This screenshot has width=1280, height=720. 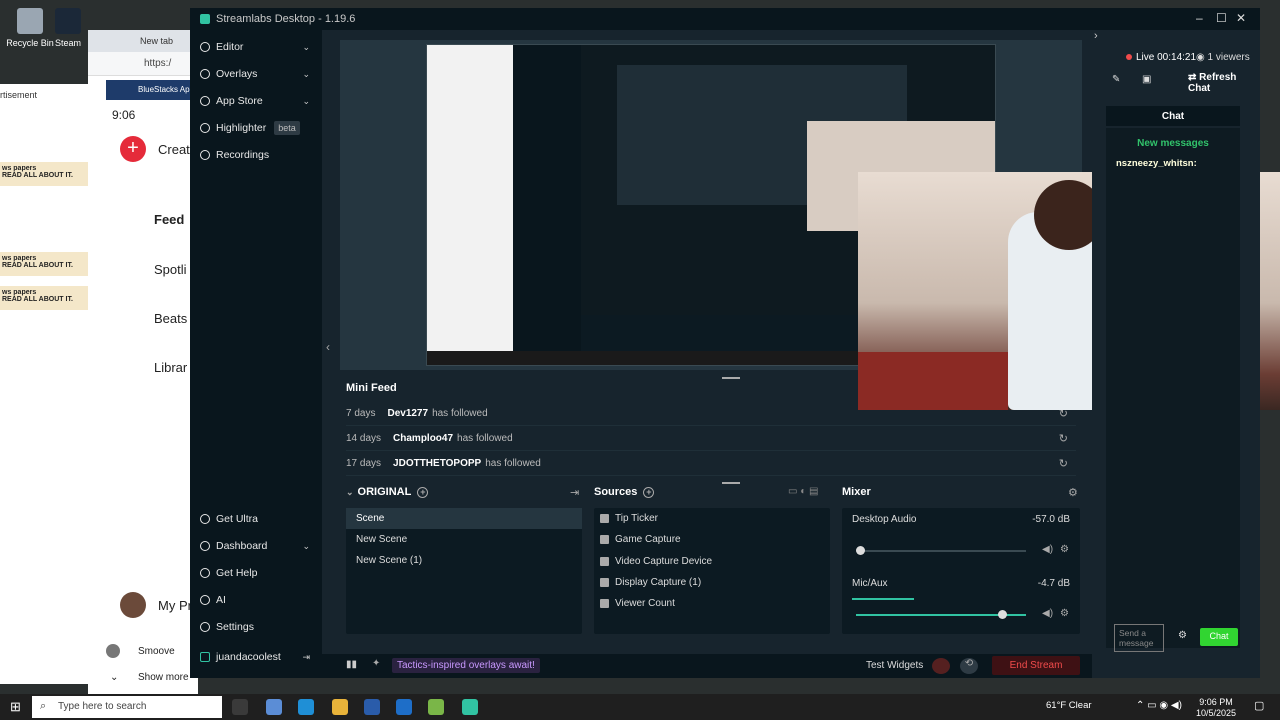 I want to click on sidebar-item-get-help: Get Help, so click(x=259, y=573).